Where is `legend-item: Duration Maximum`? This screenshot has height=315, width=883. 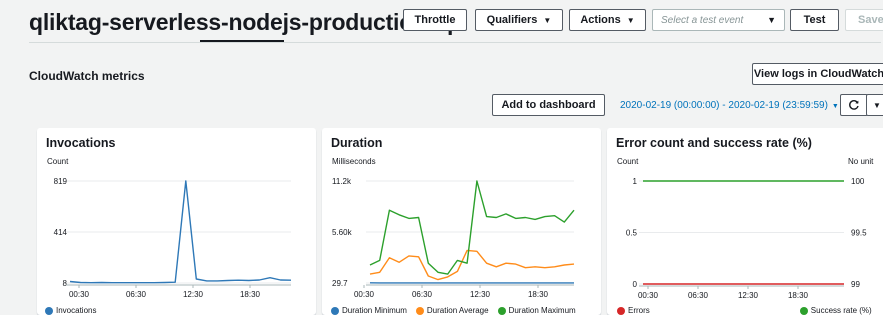 legend-item: Duration Maximum is located at coordinates (536, 310).